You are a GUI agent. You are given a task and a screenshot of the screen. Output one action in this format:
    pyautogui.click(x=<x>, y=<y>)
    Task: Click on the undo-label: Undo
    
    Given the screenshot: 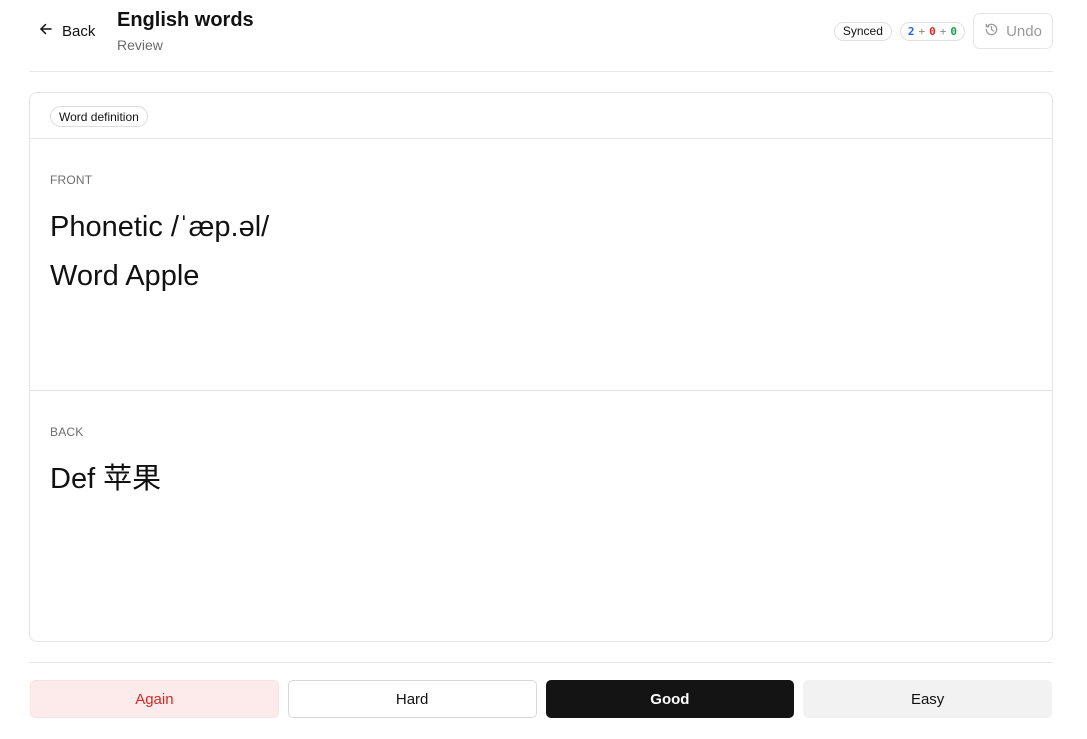 What is the action you would take?
    pyautogui.click(x=1024, y=31)
    